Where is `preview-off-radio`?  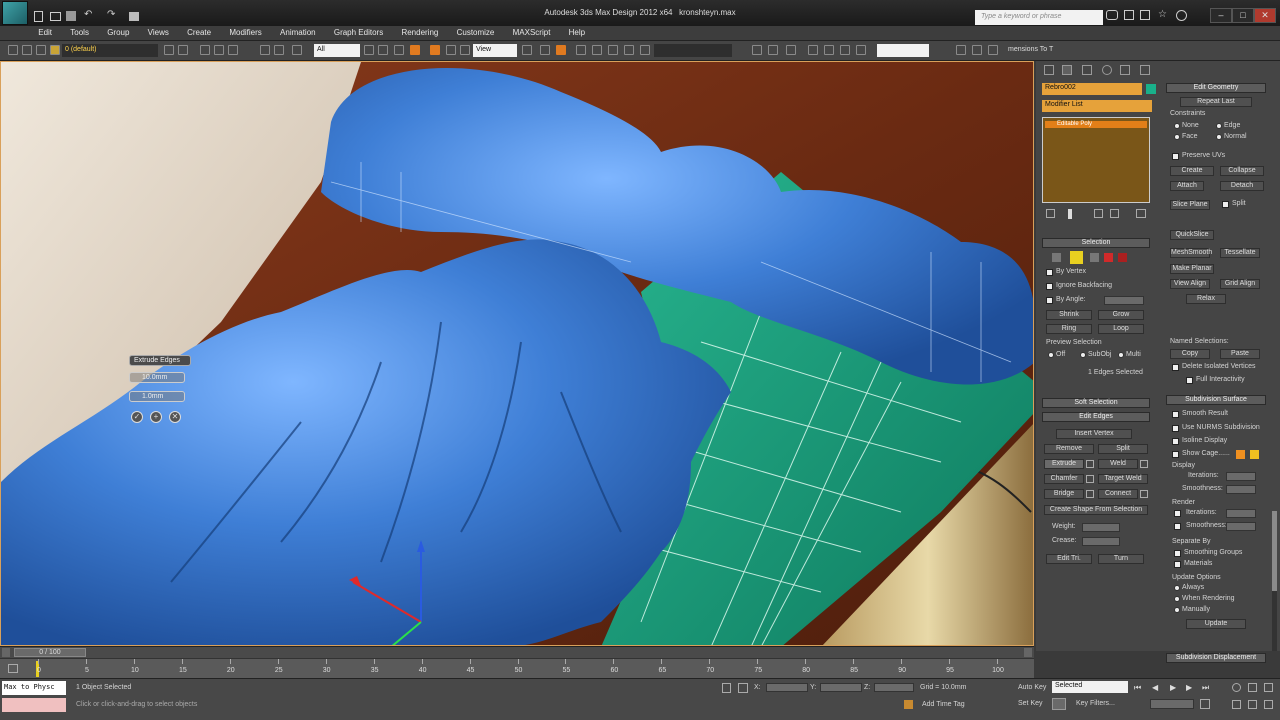
preview-off-radio is located at coordinates (1051, 355).